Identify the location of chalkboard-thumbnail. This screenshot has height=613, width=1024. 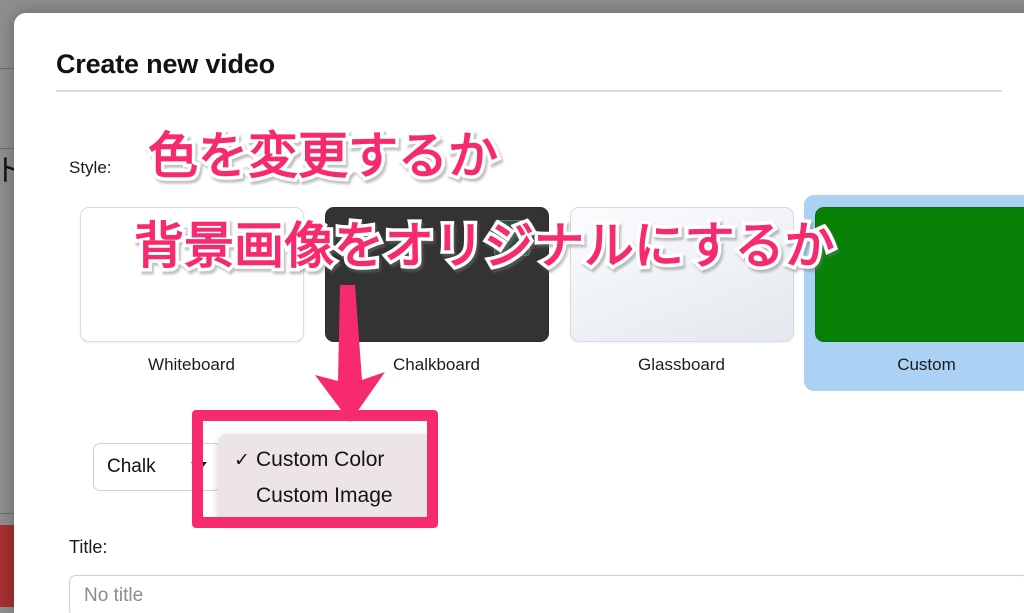
(437, 274).